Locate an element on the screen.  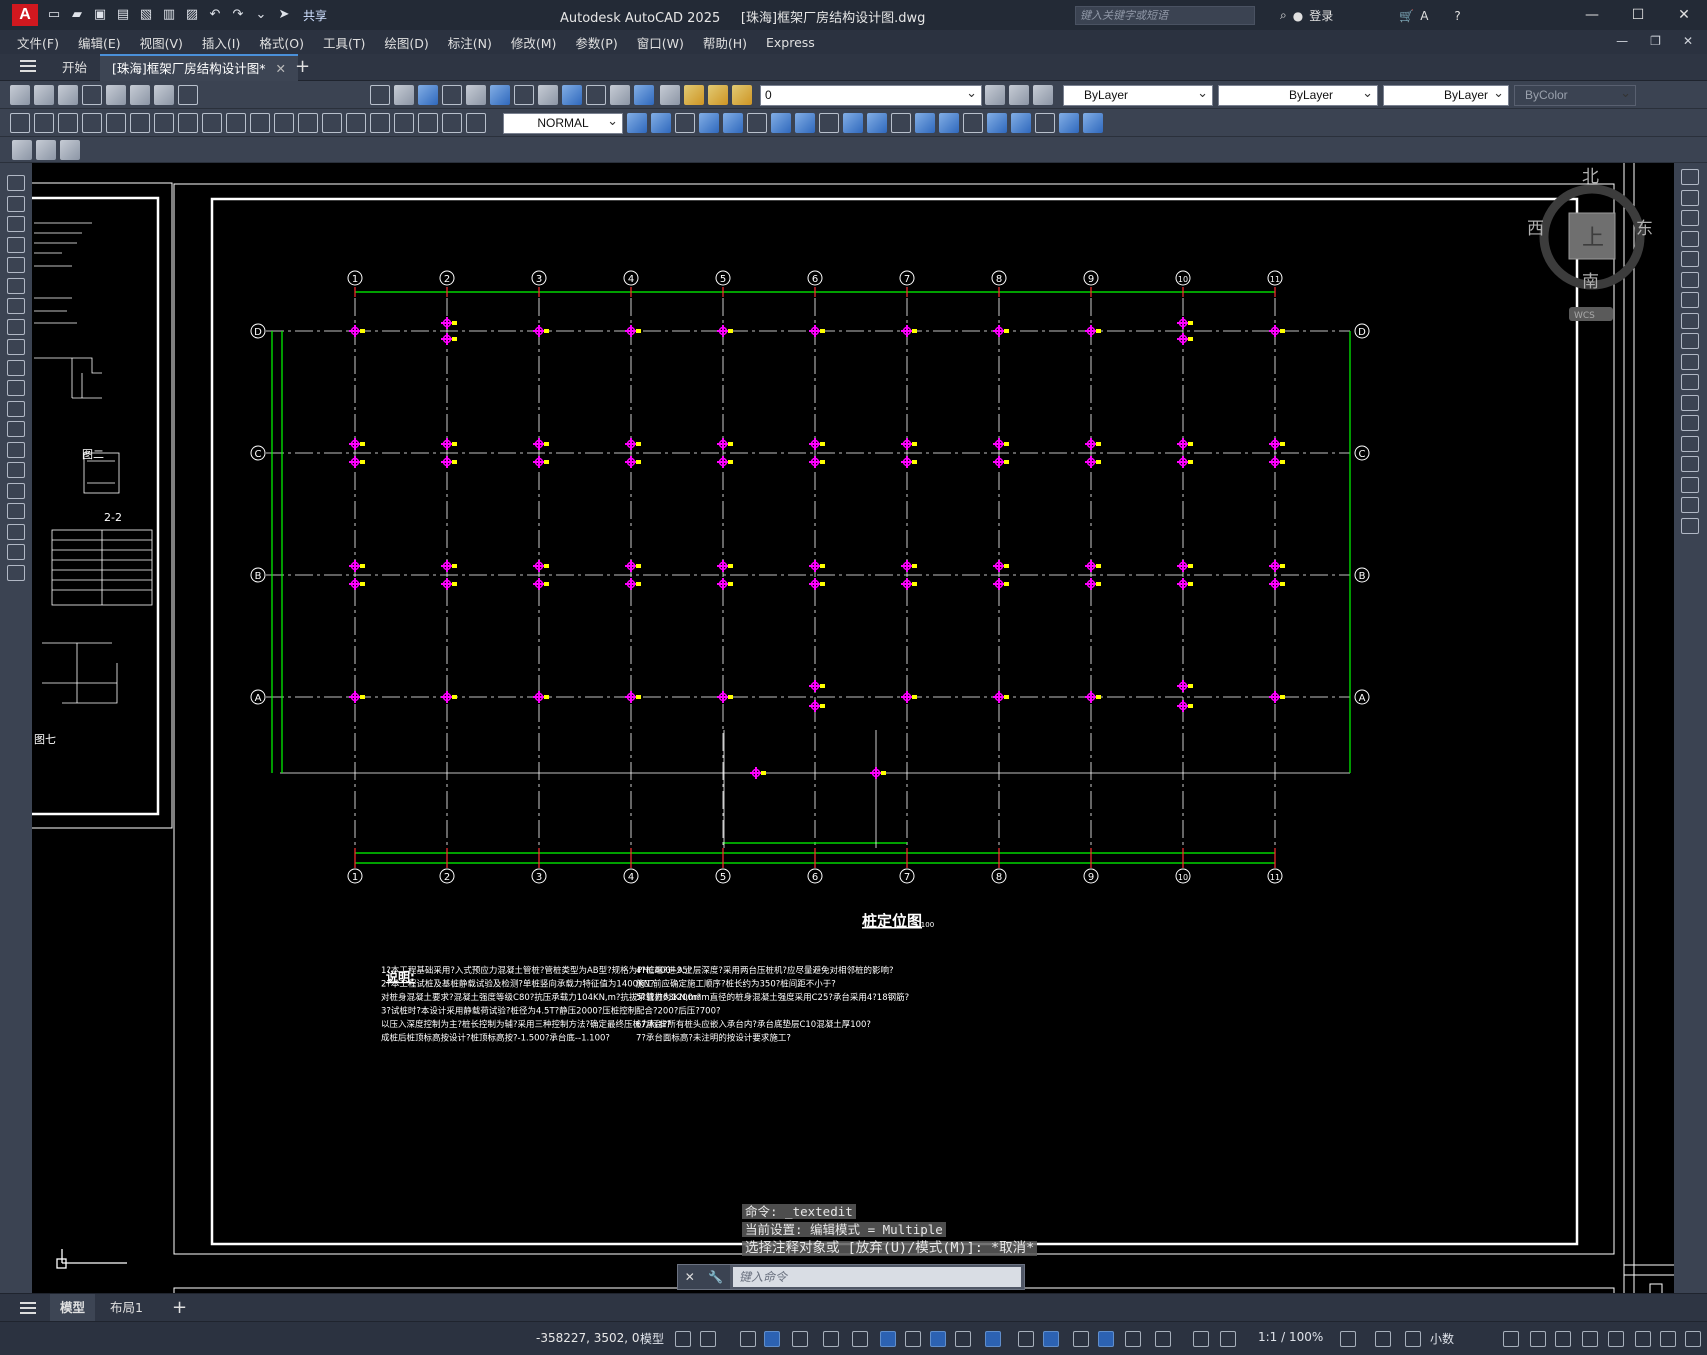
help-search-input: 键入关键字或短语 is located at coordinates (1165, 15).